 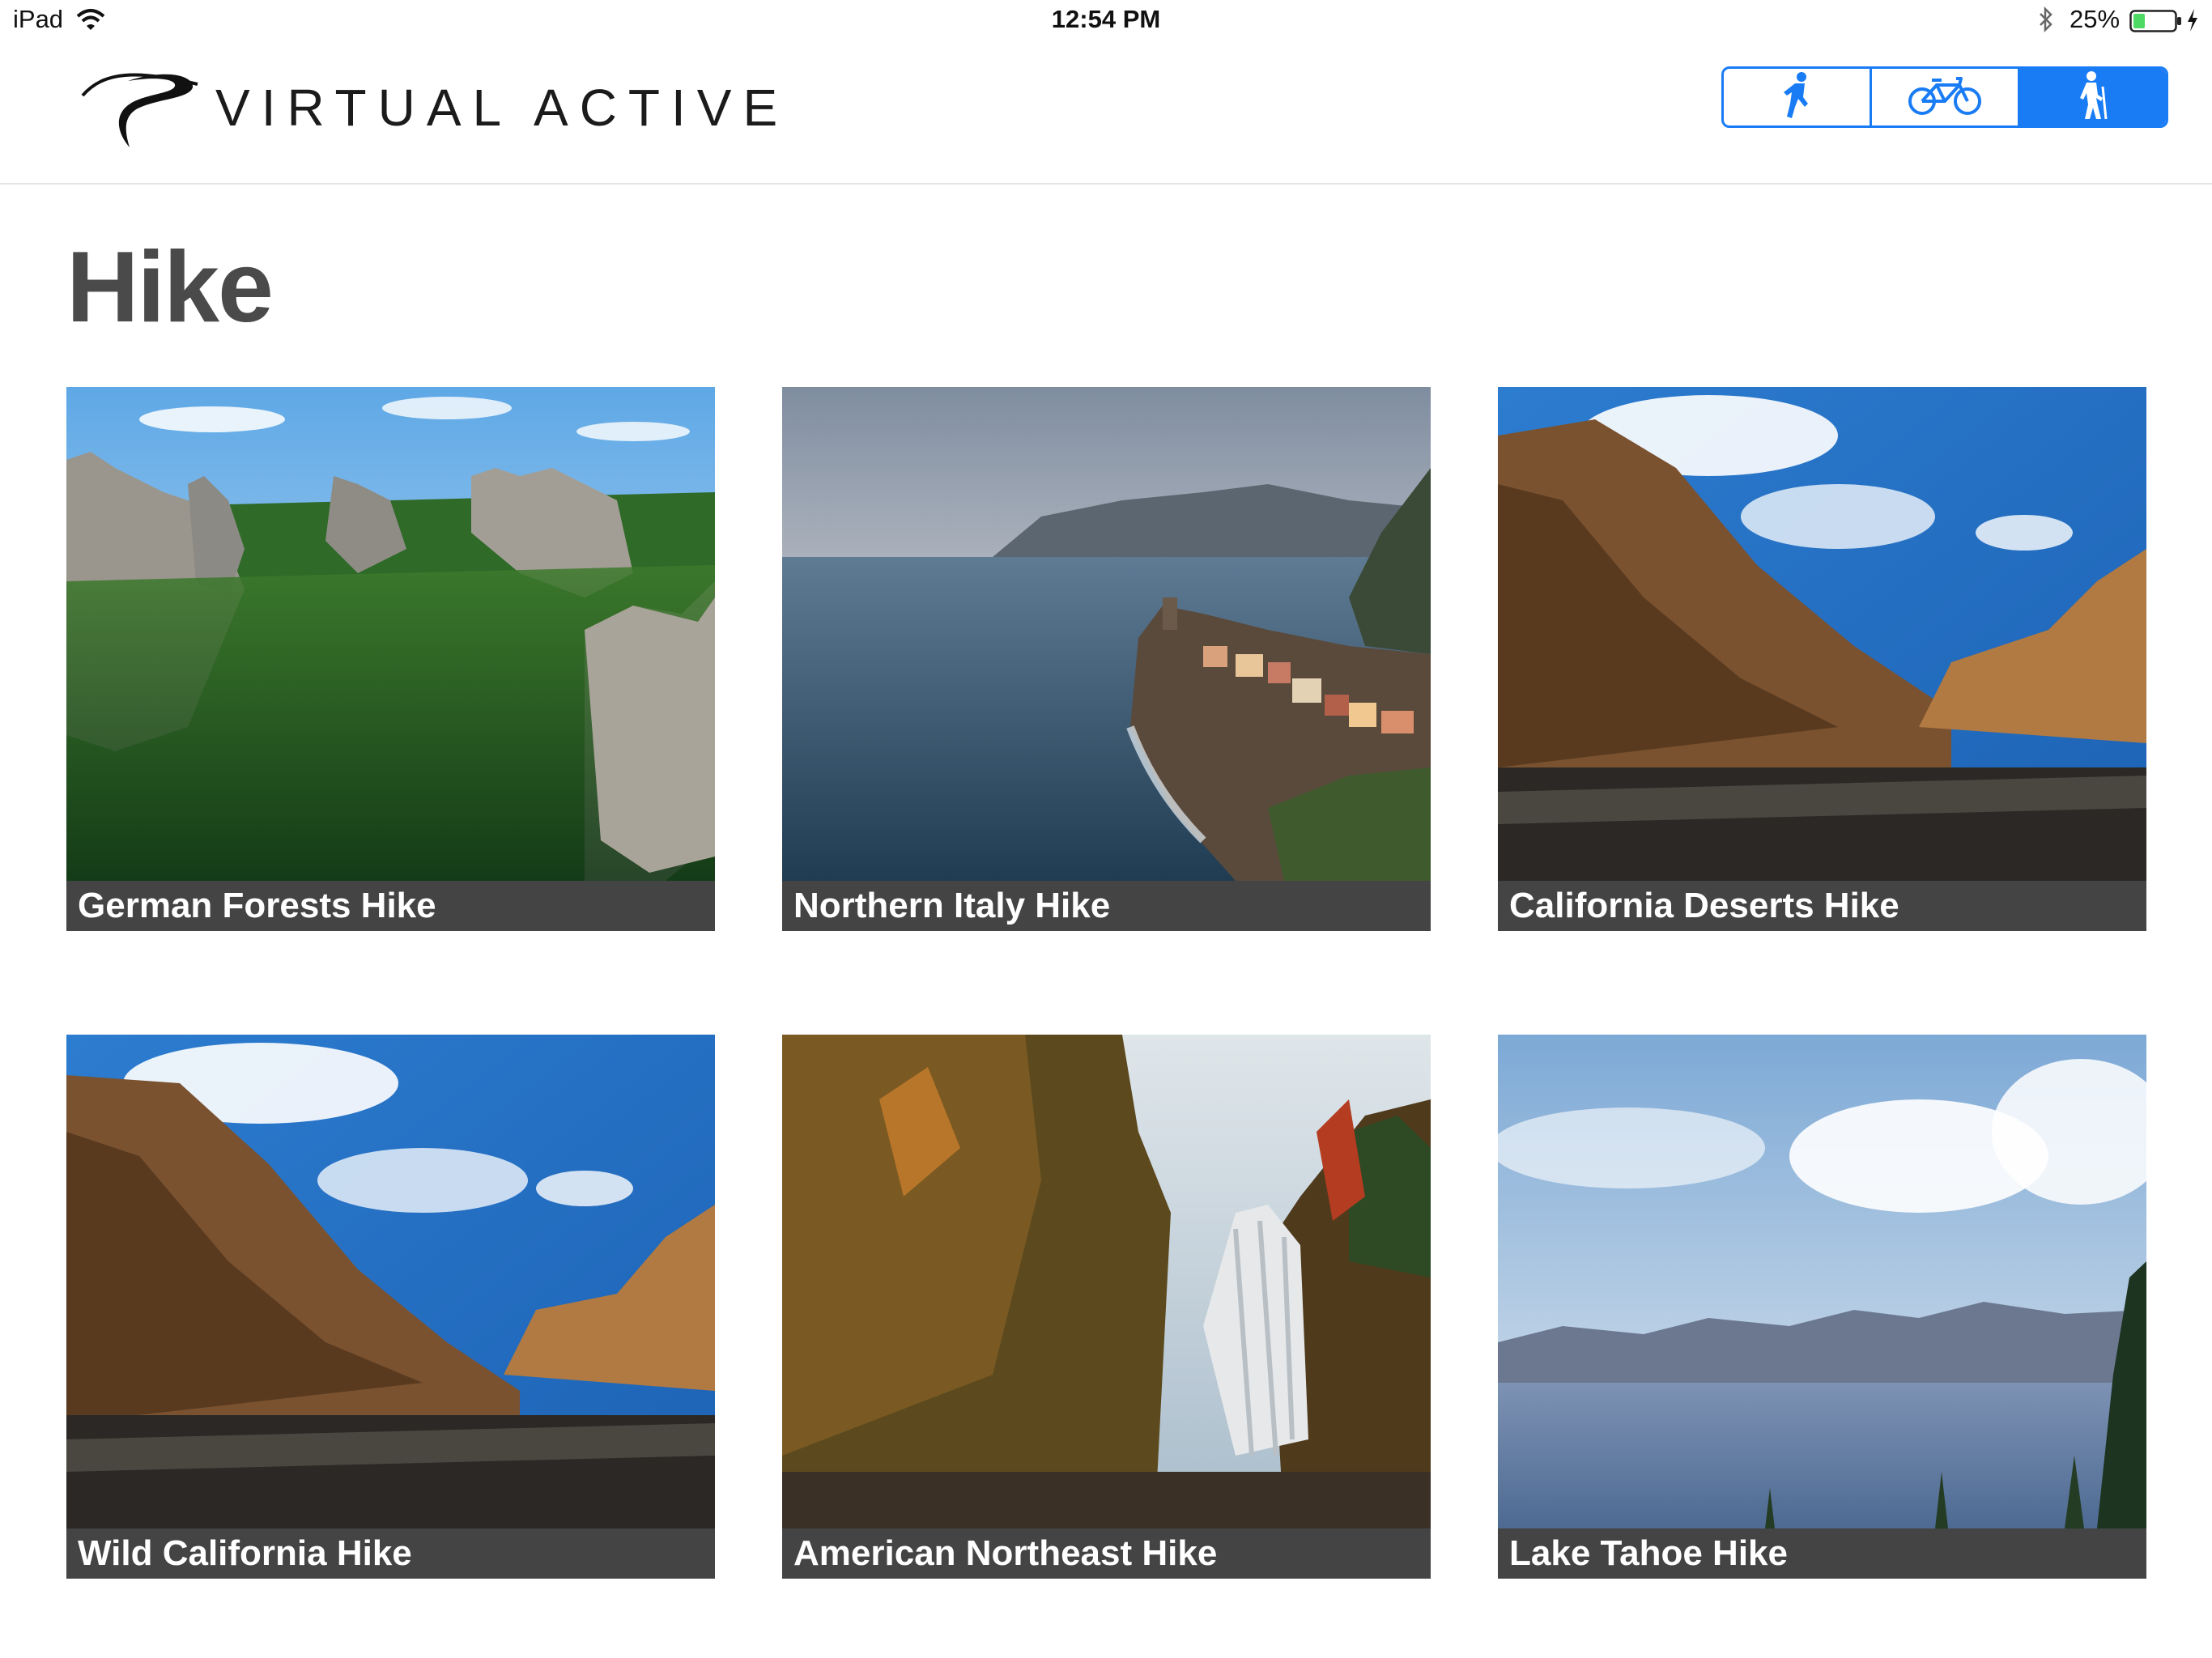 What do you see at coordinates (1106, 113) in the screenshot?
I see `app-header: VIRTUAL ACTIVE` at bounding box center [1106, 113].